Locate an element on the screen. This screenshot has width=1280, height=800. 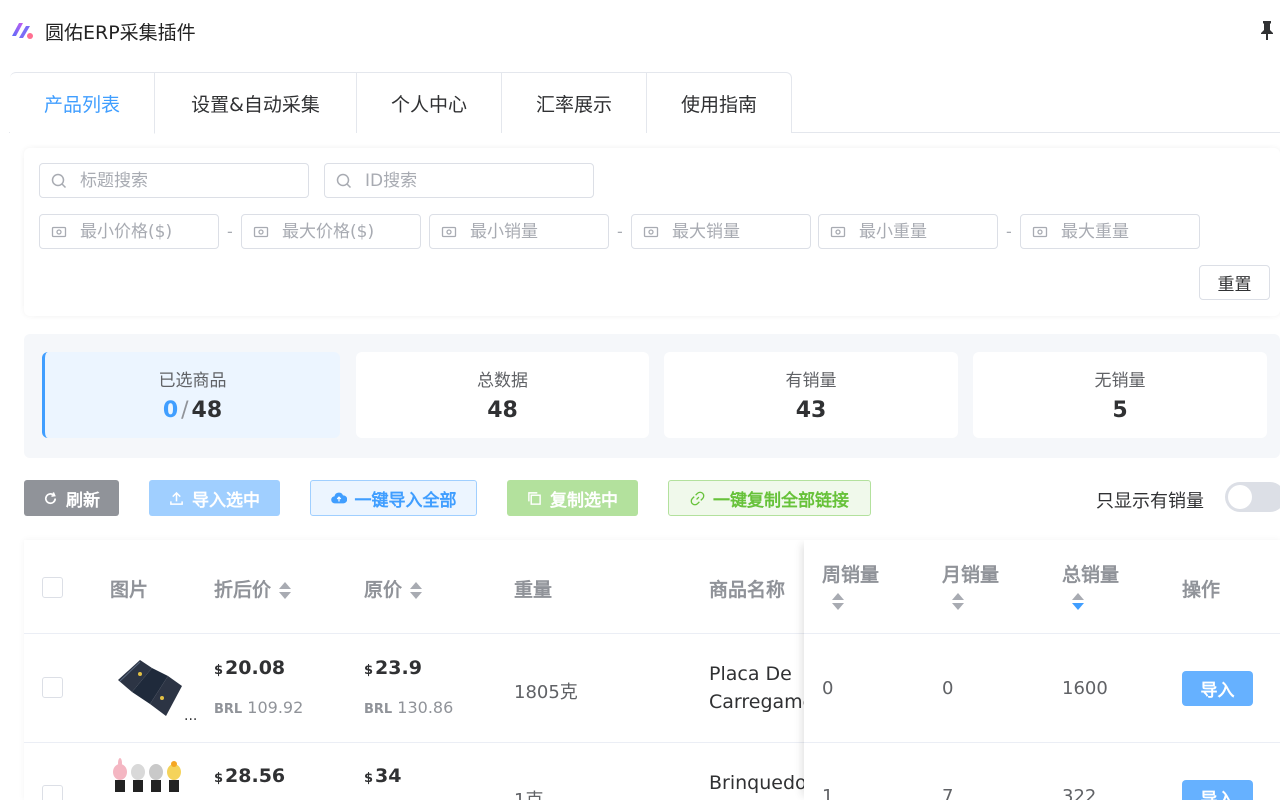
name-line: Placa De is located at coordinates (750, 674).